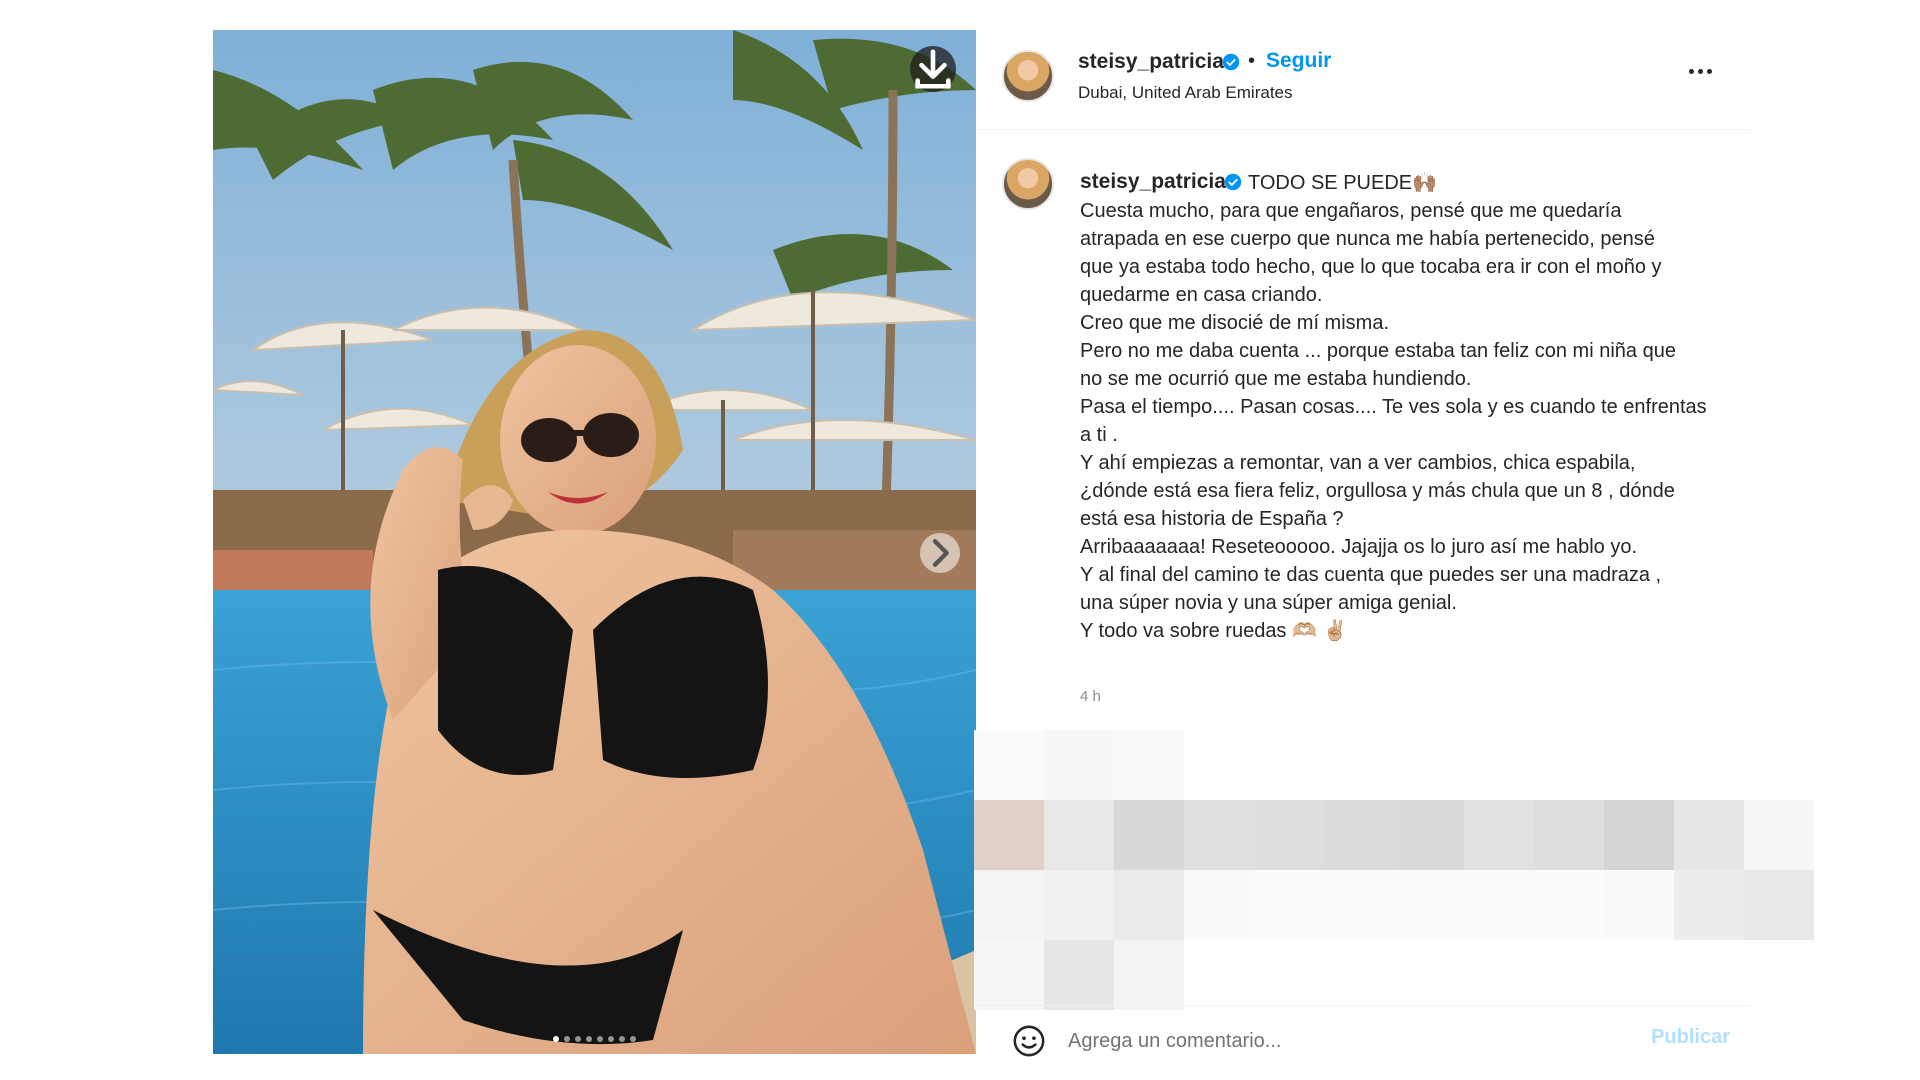  What do you see at coordinates (1185, 93) in the screenshot?
I see `post-location: Dubai, United Arab Emirates` at bounding box center [1185, 93].